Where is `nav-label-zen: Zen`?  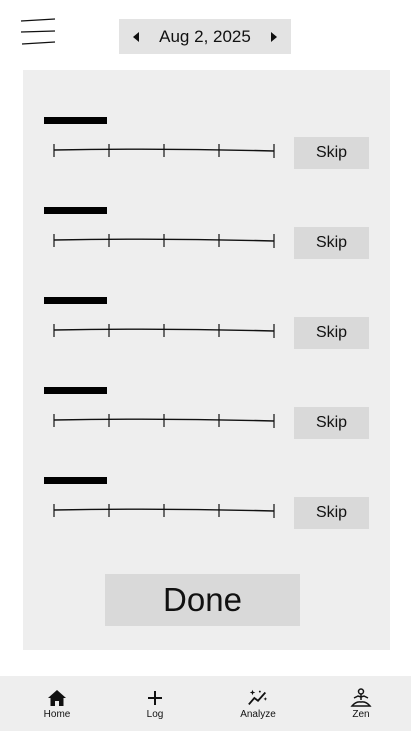 nav-label-zen: Zen is located at coordinates (361, 714).